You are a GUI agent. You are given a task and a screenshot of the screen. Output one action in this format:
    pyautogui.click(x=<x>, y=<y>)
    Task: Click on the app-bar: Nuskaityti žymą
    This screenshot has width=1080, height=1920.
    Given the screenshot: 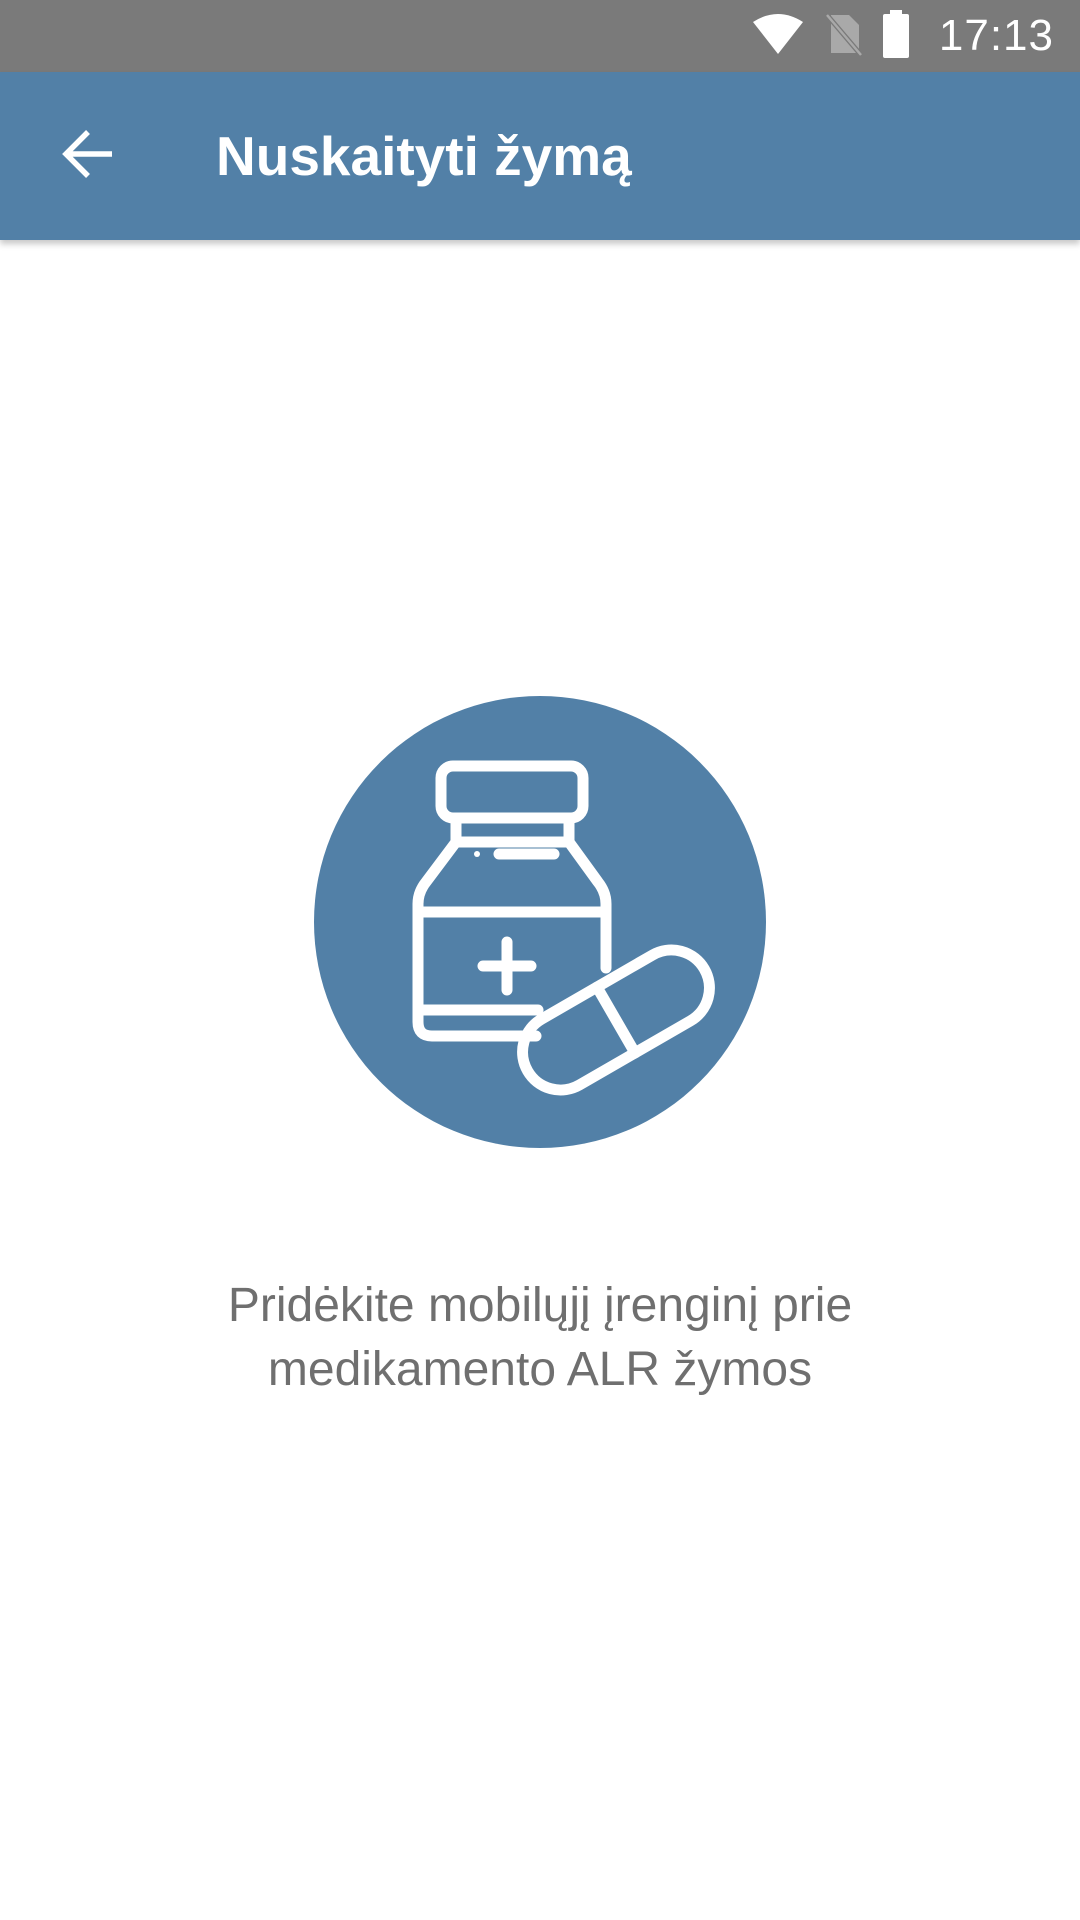 What is the action you would take?
    pyautogui.click(x=540, y=156)
    